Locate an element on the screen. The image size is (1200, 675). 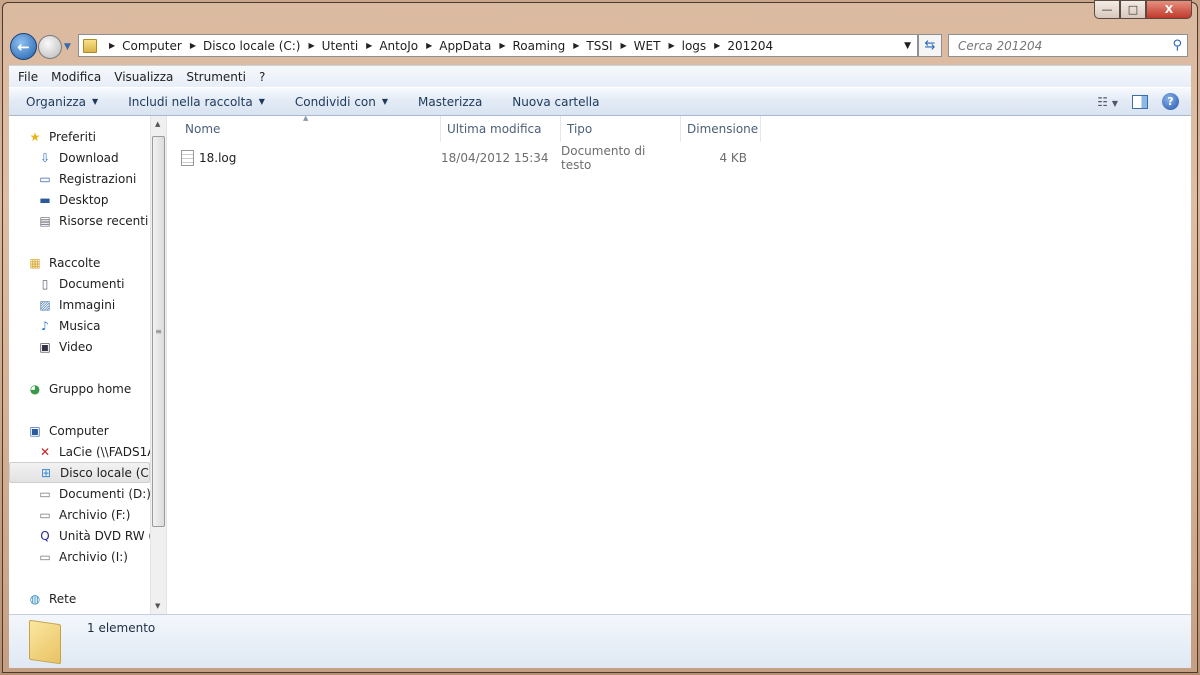
sidebar-item-documenti-d: ▭ Documenti (D:) is located at coordinates (79, 493).